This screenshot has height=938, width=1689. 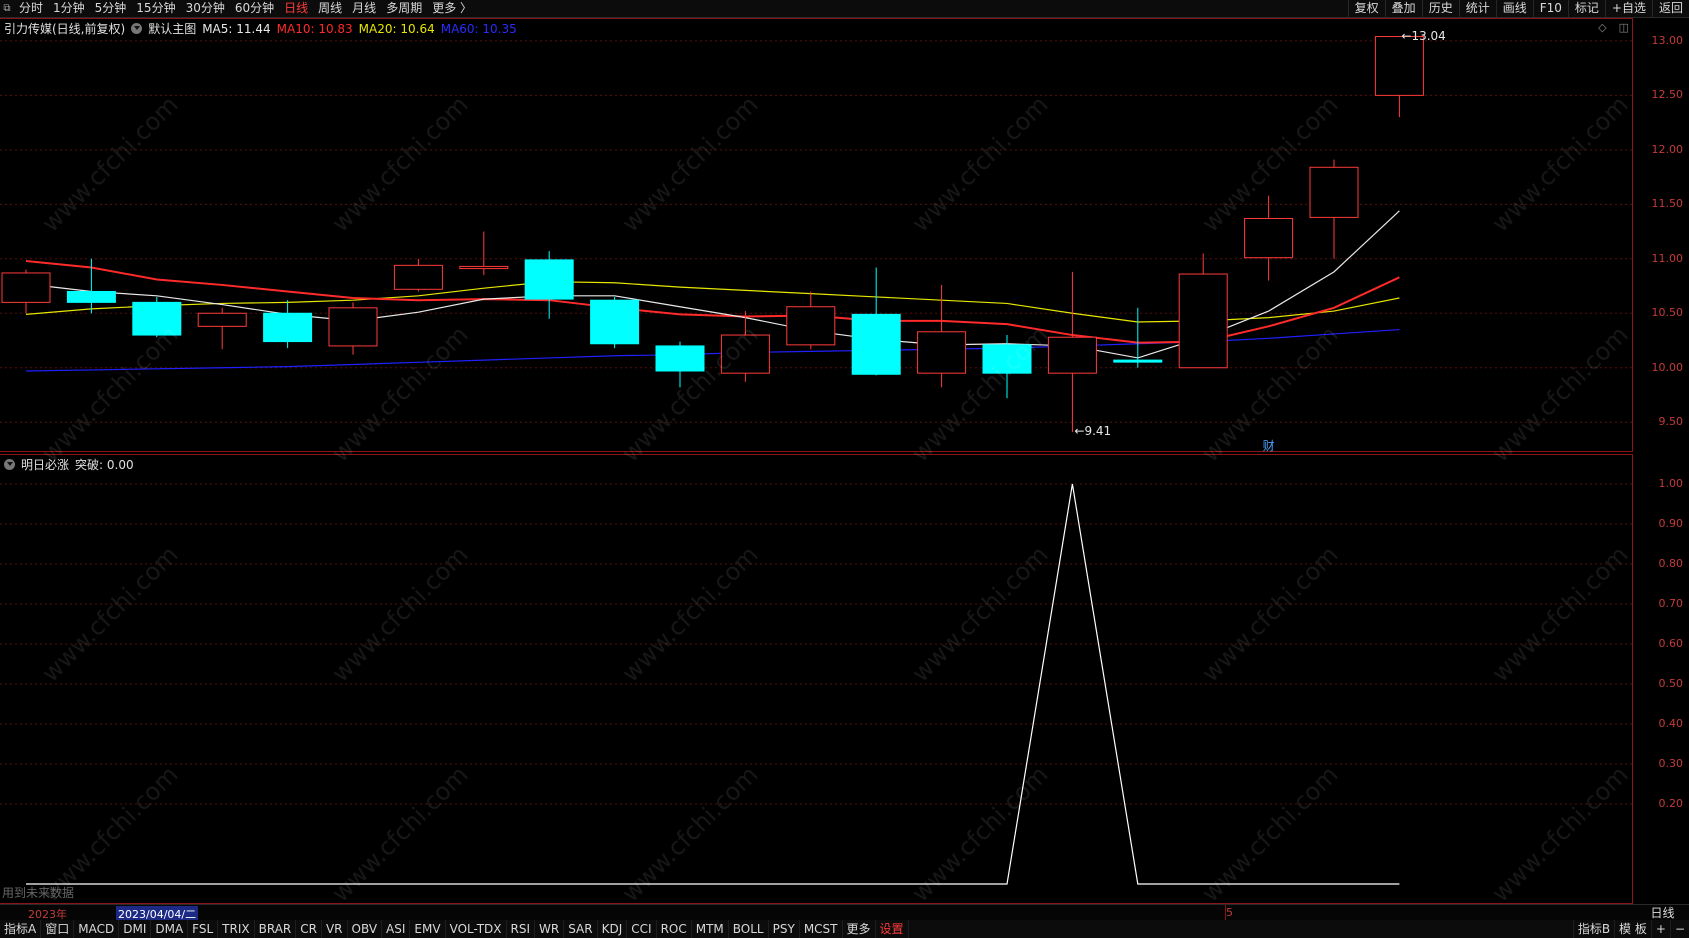 I want to click on price-tick: 12.00, so click(x=1667, y=149).